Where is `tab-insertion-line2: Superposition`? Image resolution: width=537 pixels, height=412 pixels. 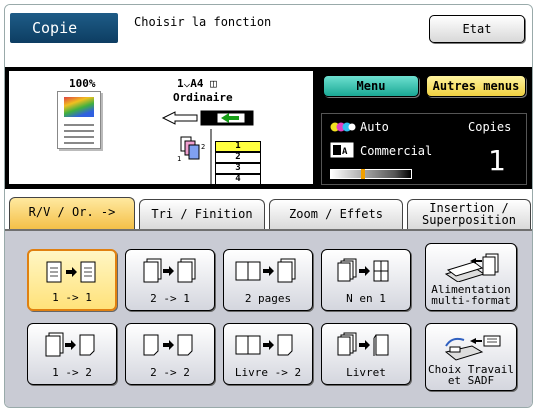 tab-insertion-line2: Superposition is located at coordinates (469, 220).